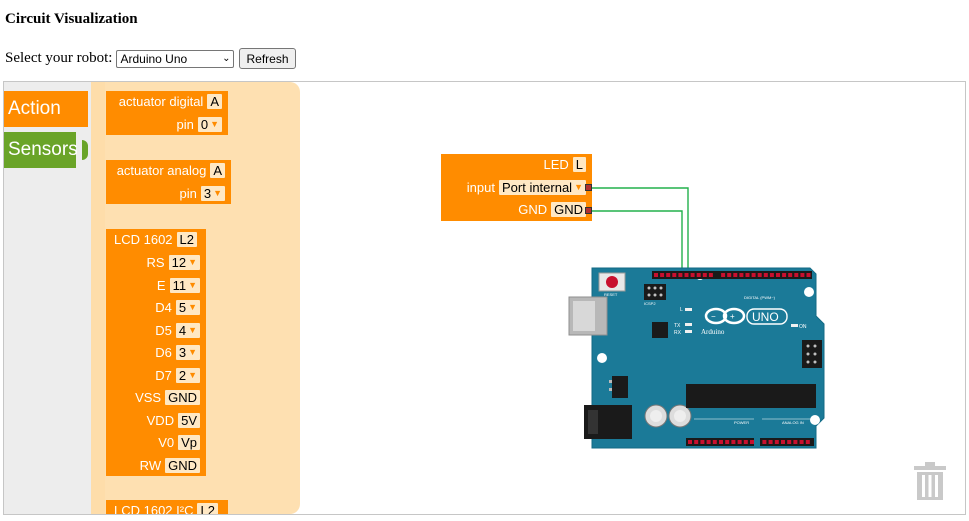 Image resolution: width=969 pixels, height=521 pixels. I want to click on category-sensors-label: Sensors, so click(43, 149).